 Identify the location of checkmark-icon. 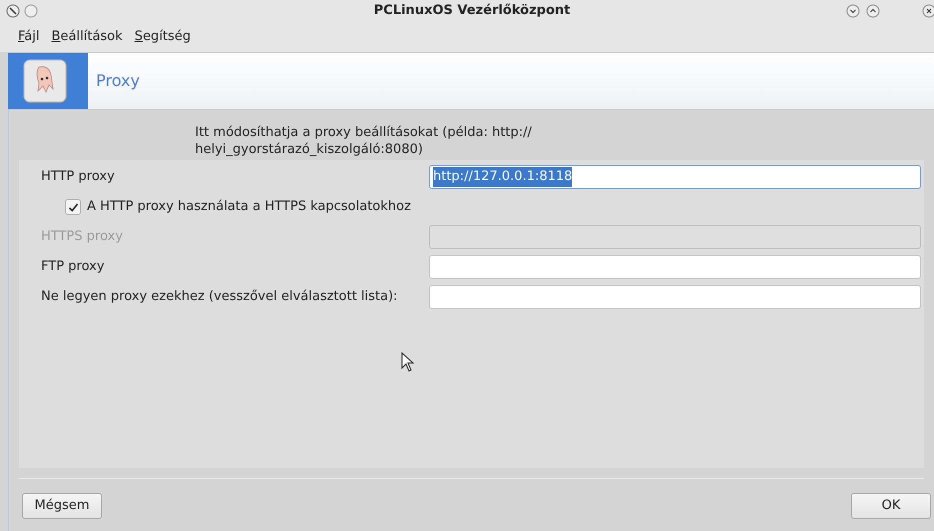
(73, 207).